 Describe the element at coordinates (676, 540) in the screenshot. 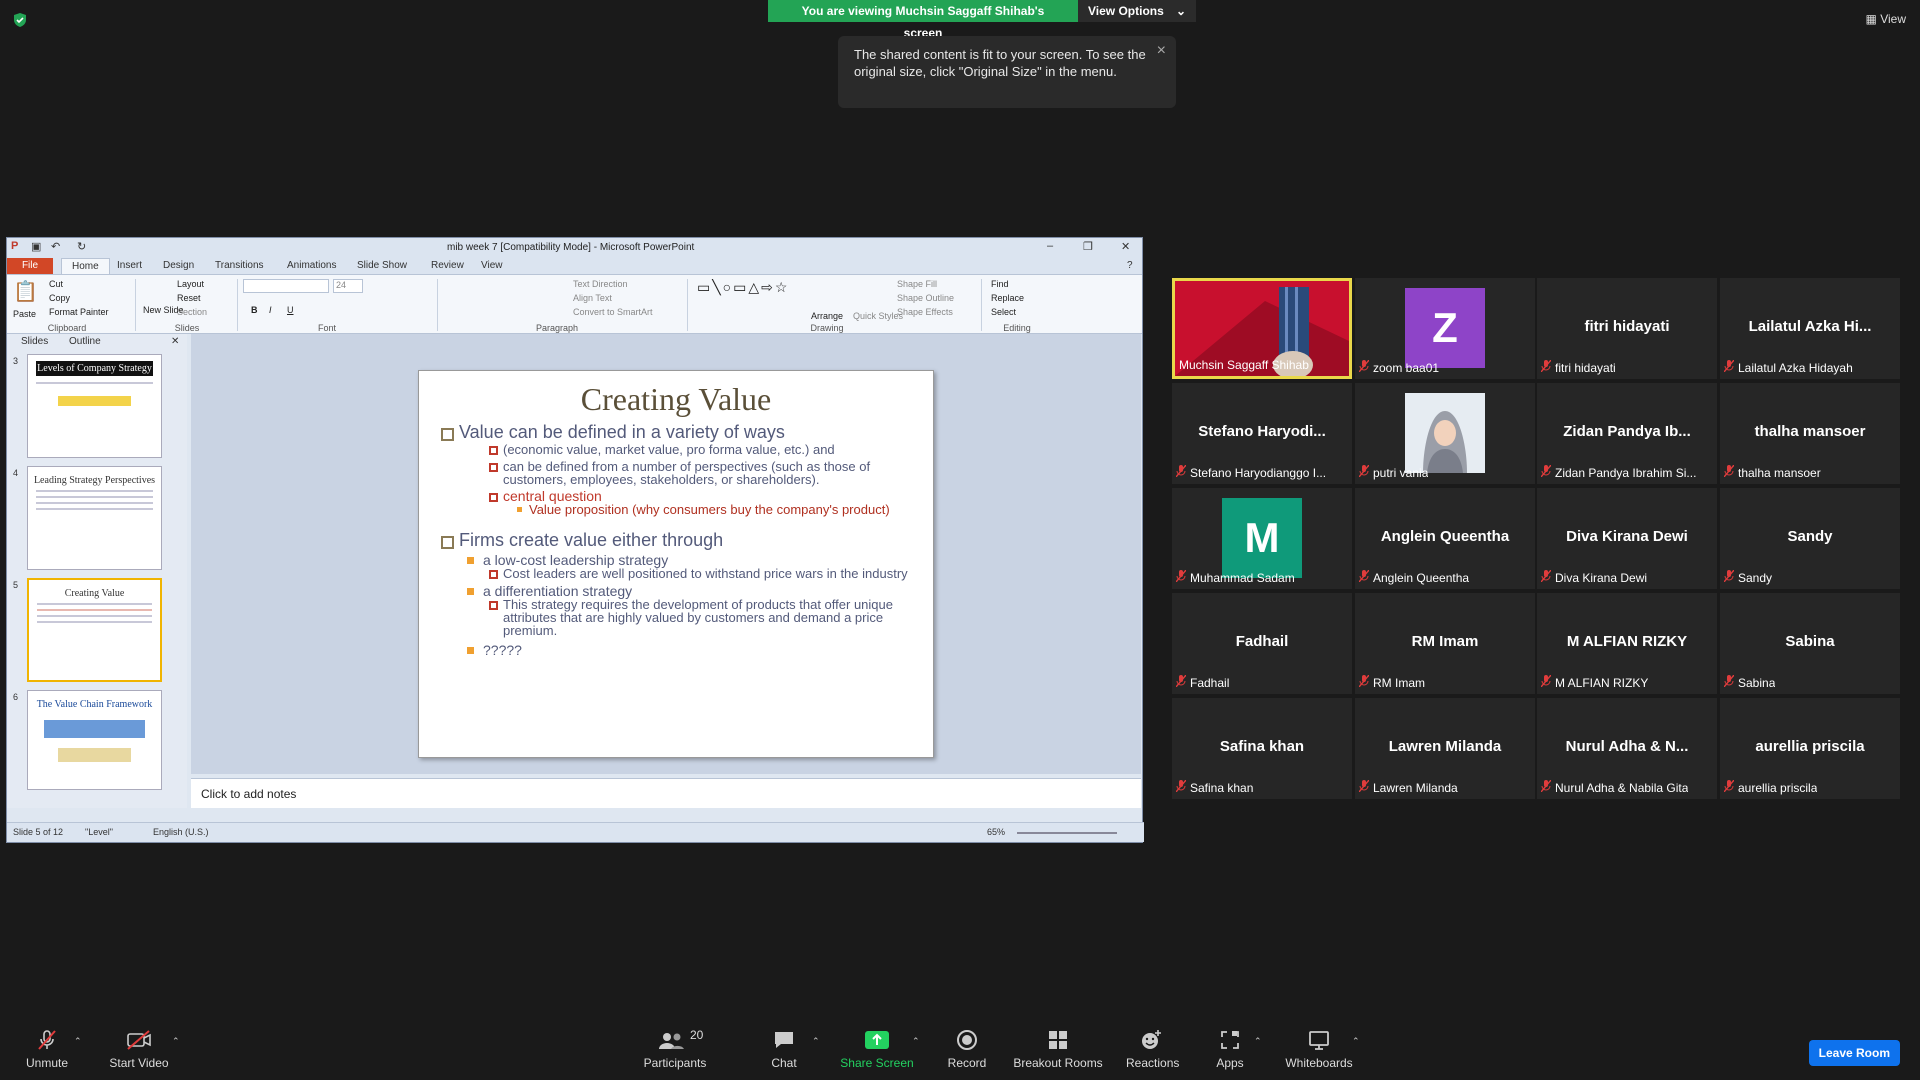

I see `slide-bullet: Firms create value either through` at that location.